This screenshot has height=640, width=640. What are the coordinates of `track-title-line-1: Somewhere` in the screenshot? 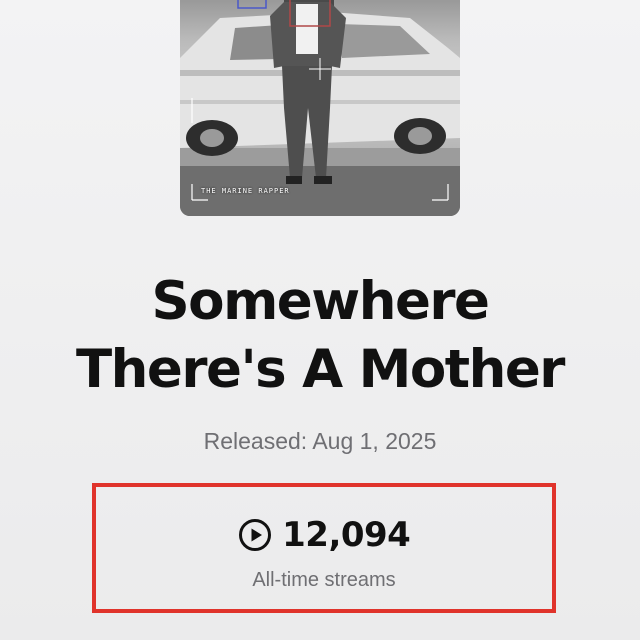 It's located at (320, 301).